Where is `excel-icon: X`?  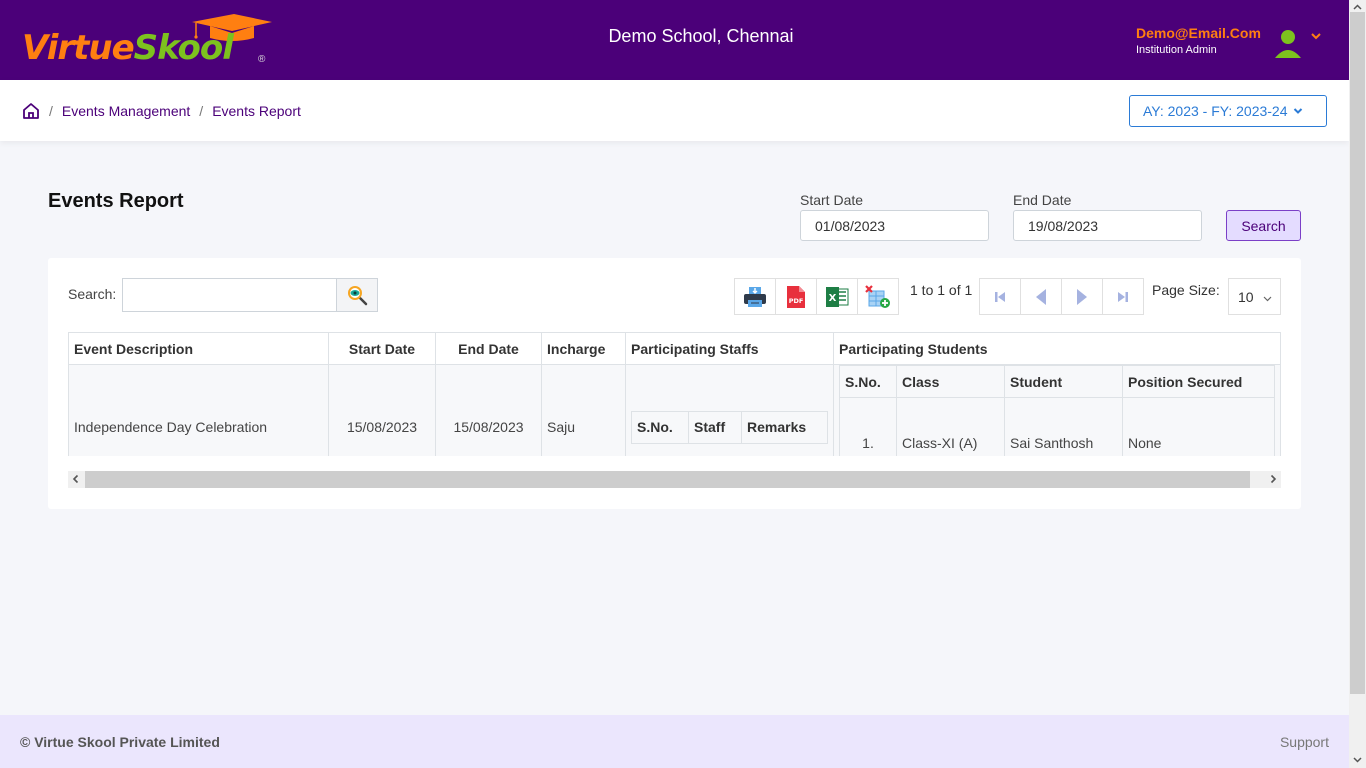 excel-icon: X is located at coordinates (837, 296).